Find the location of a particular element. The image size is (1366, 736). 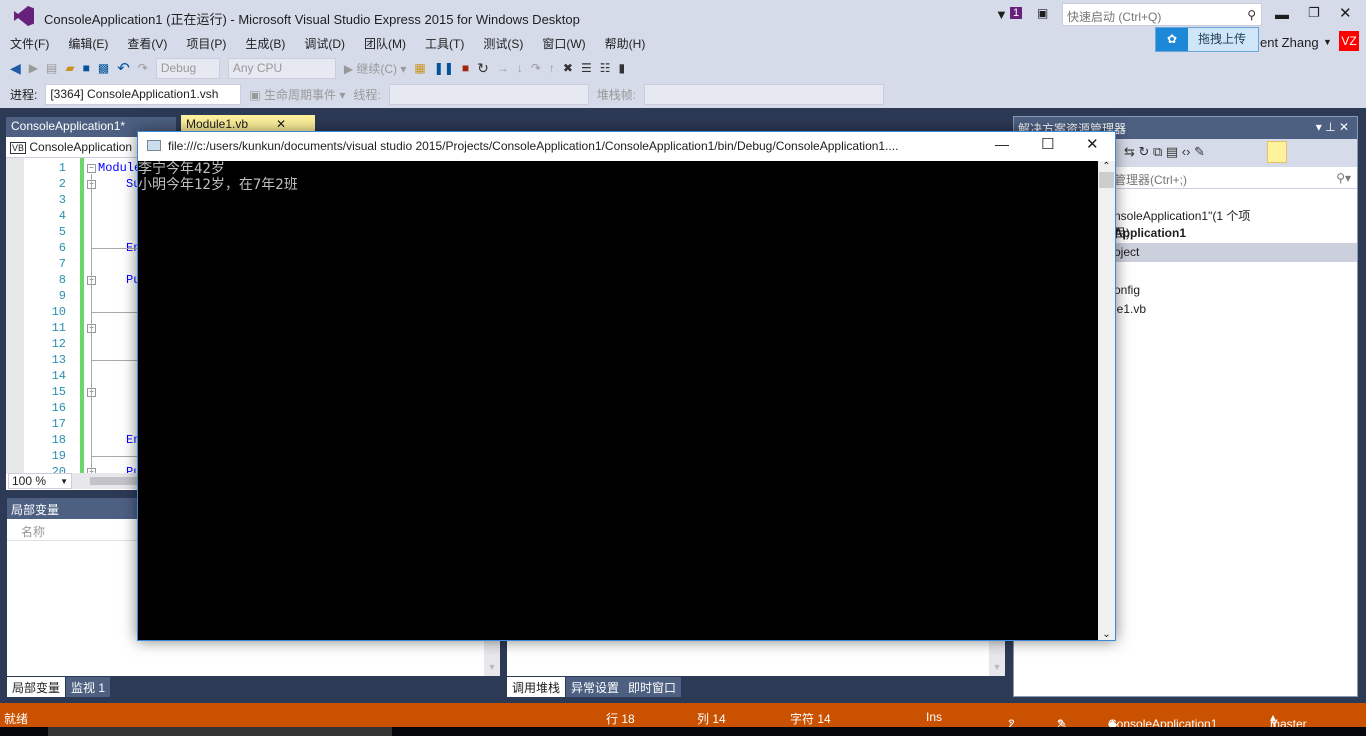

project-nav-select: VB ConsoleApplication is located at coordinates (71, 147).